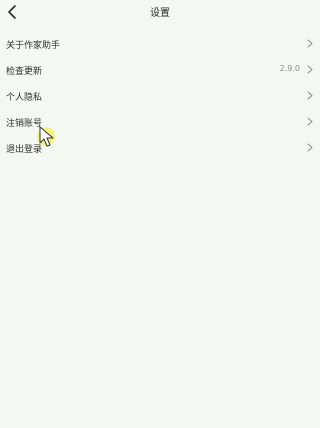 The height and width of the screenshot is (428, 320). I want to click on settings-item-label: 检查更新, so click(24, 72).